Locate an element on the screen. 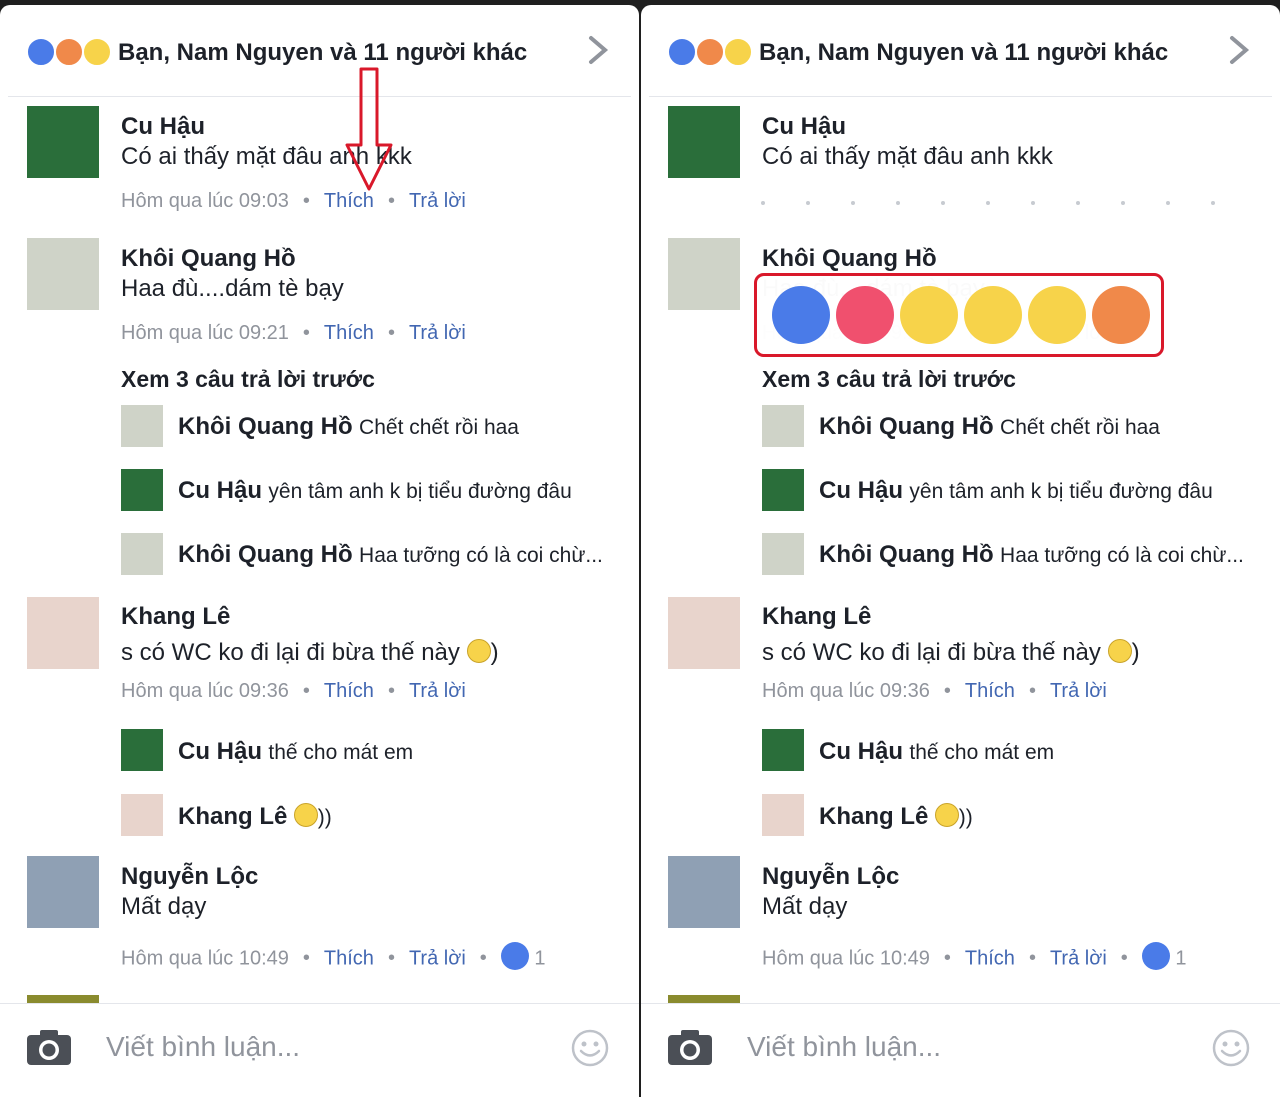  reply-text: yên tâm anh k bị tiểu đường đâu is located at coordinates (420, 491).